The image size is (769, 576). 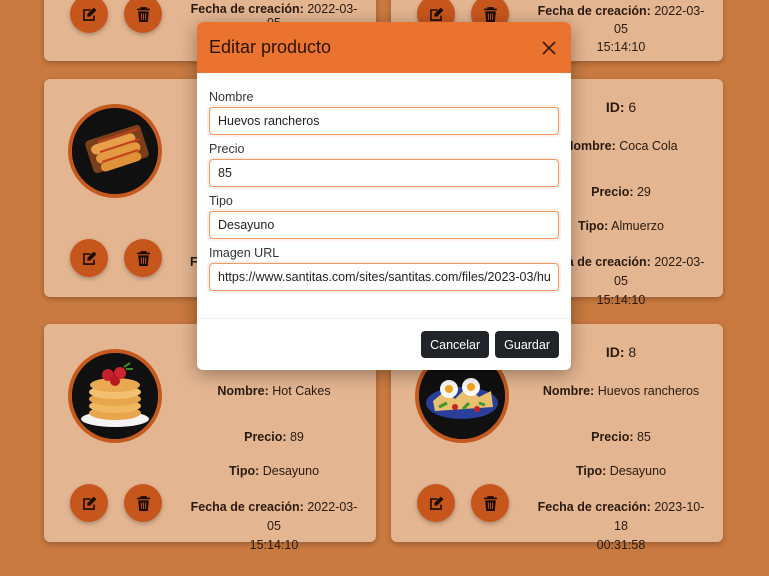 What do you see at coordinates (384, 277) in the screenshot?
I see `imagen-url-input` at bounding box center [384, 277].